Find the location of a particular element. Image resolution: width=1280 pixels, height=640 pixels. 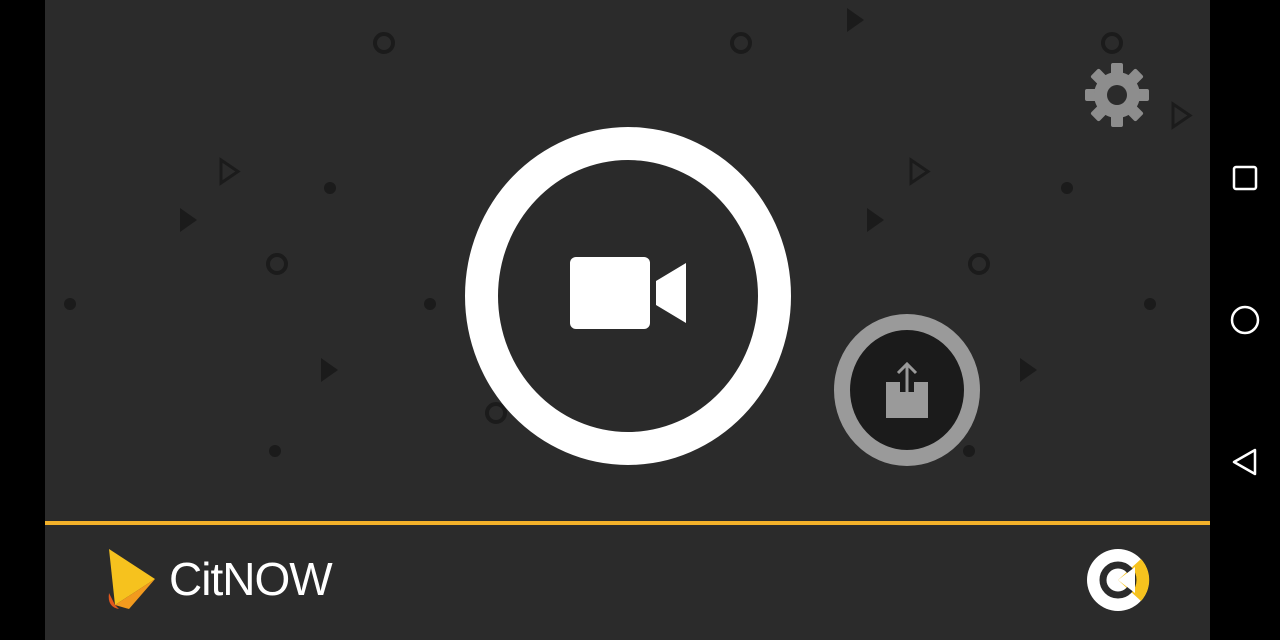

brand-name: CitNOW is located at coordinates (251, 579).